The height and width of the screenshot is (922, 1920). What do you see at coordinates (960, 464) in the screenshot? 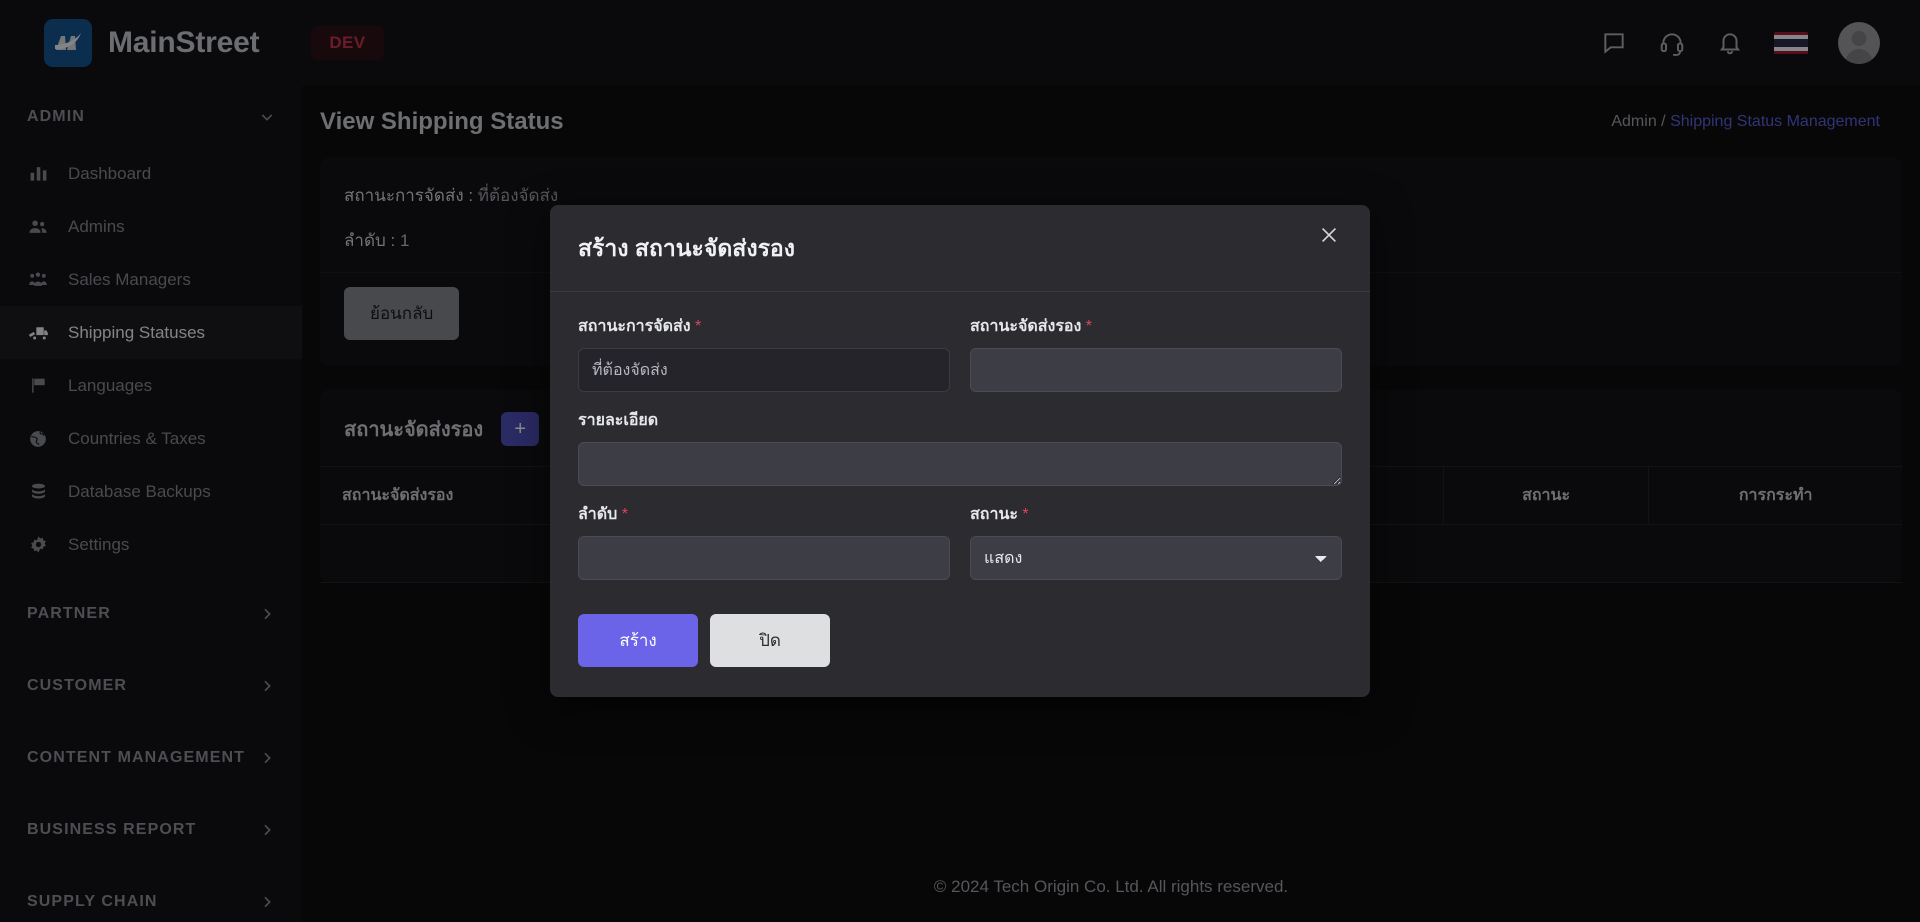
I see `description-textarea` at bounding box center [960, 464].